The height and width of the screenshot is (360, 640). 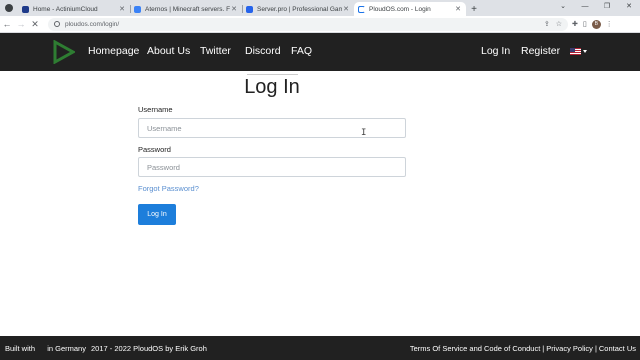 I want to click on privacy-policy-link: Privacy Policy, so click(x=569, y=348).